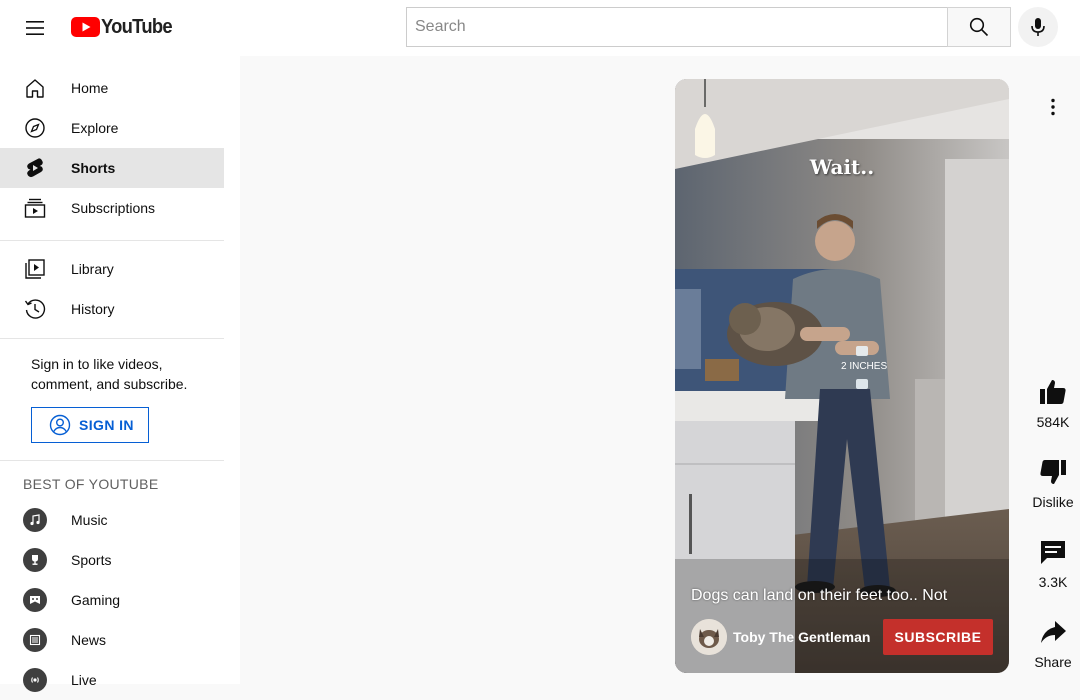 This screenshot has height=700, width=1080. Describe the element at coordinates (92, 269) in the screenshot. I see `sidebar-item-label: Library` at that location.